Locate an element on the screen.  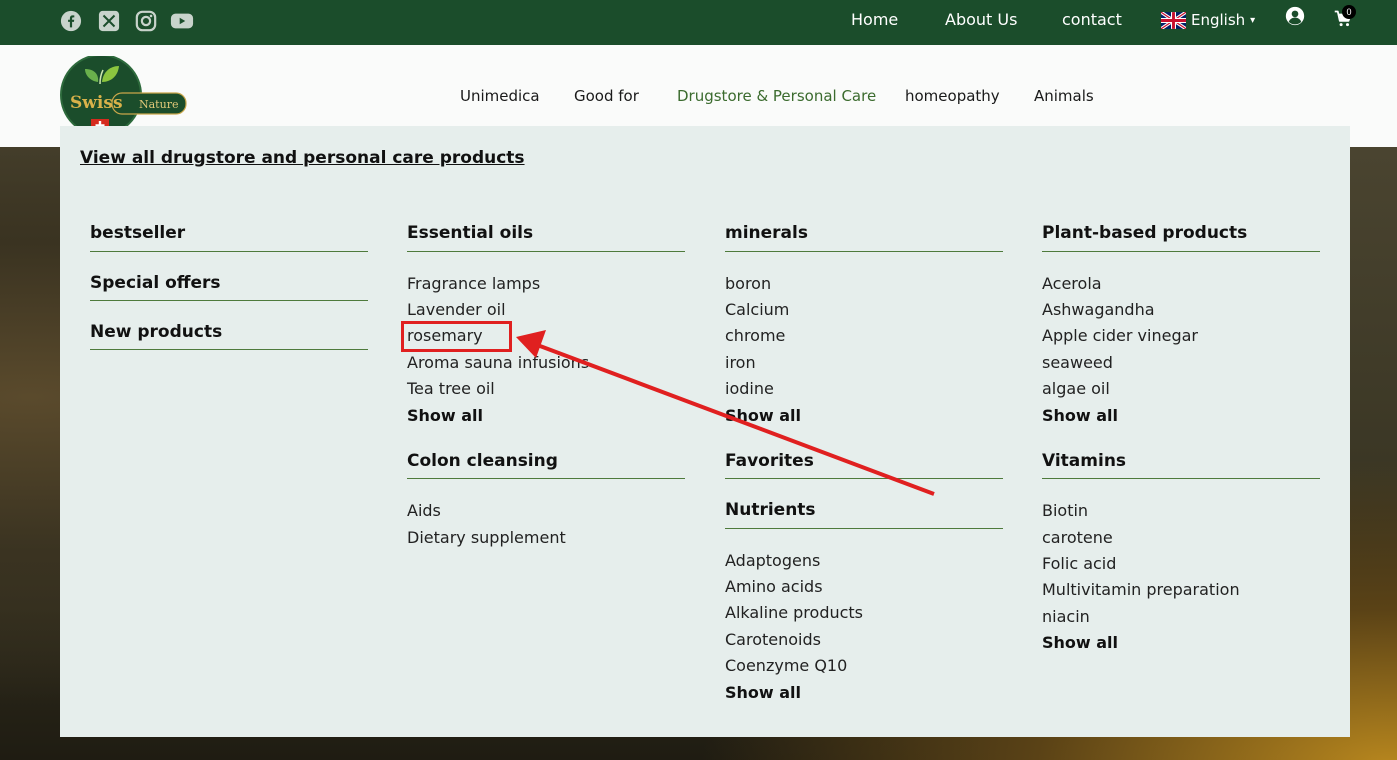
category-nutrients: Nutrients is located at coordinates (770, 510).